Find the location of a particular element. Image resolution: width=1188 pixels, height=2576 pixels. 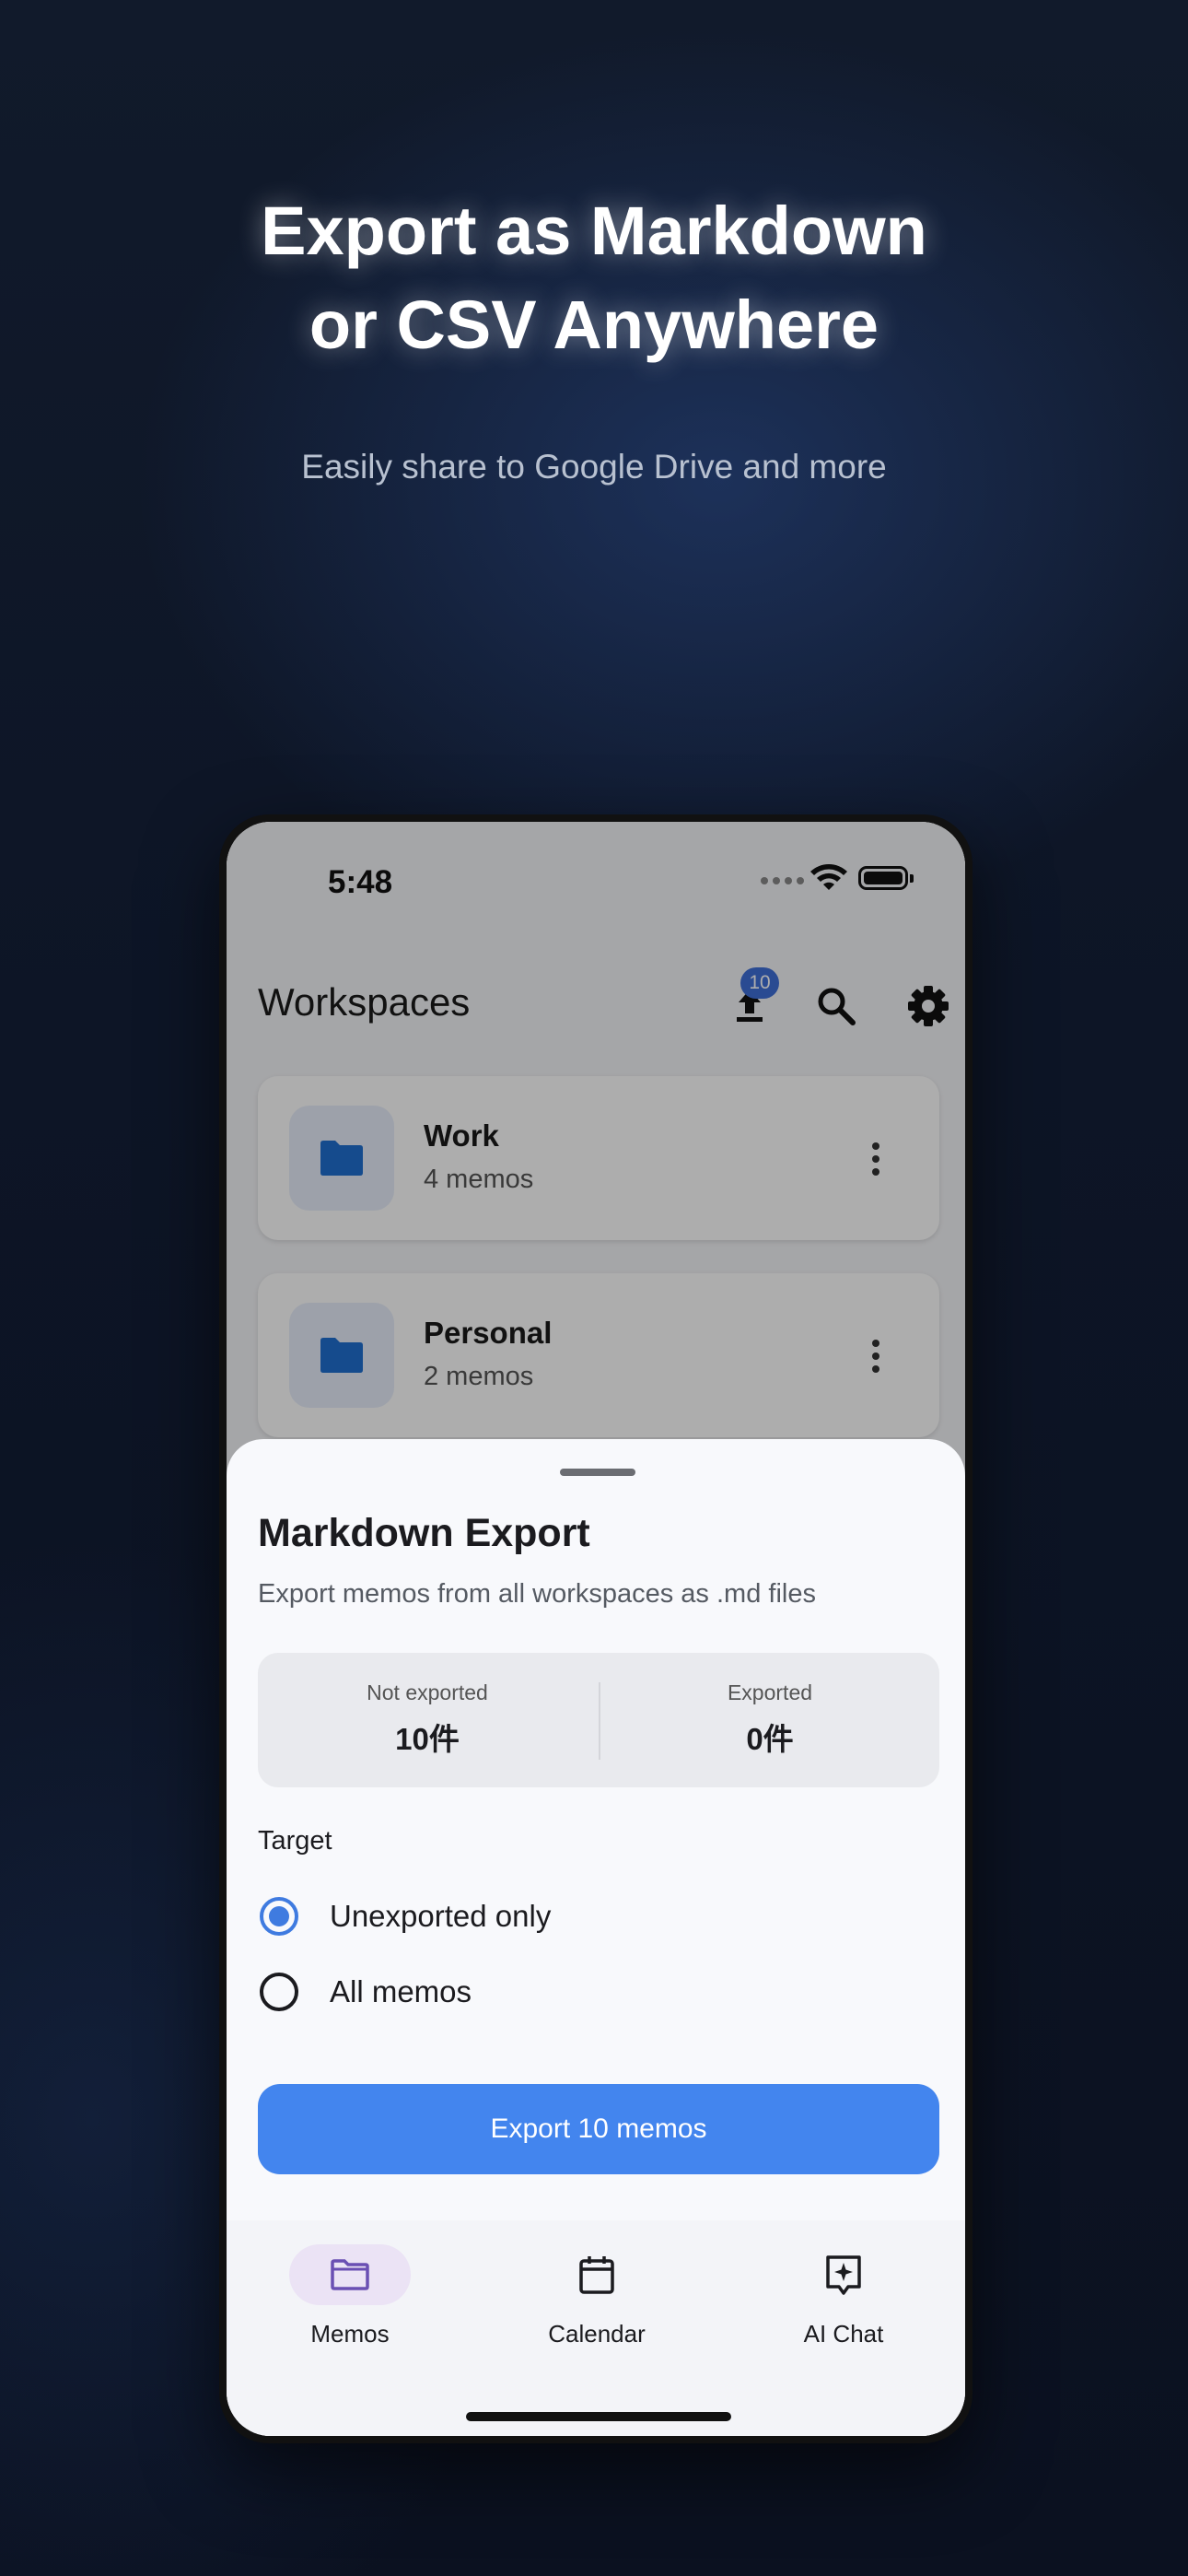

stat-exported: Exported 0件 is located at coordinates (770, 1719).